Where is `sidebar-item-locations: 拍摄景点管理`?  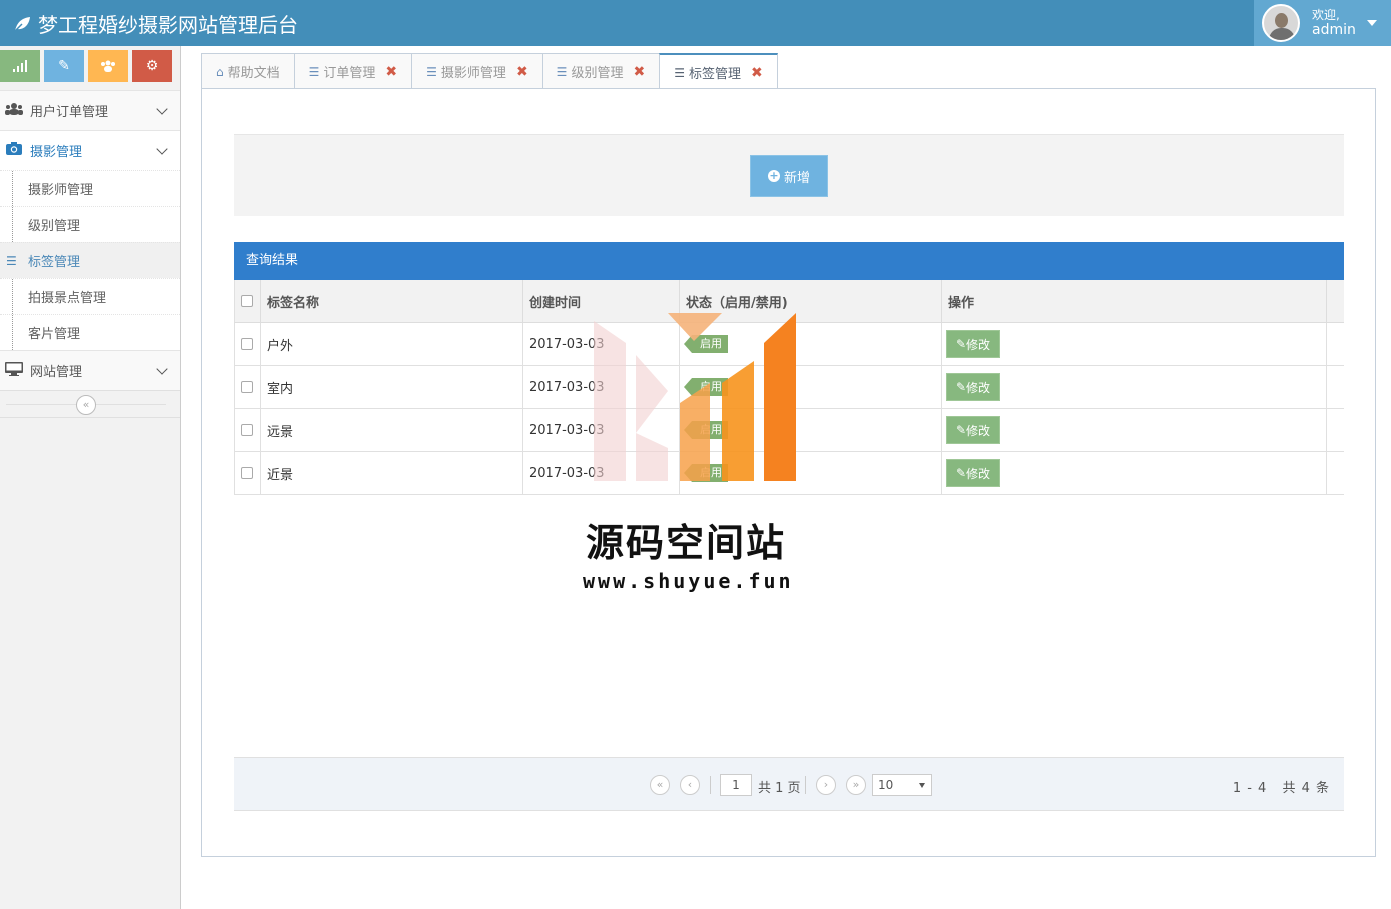 sidebar-item-locations: 拍摄景点管理 is located at coordinates (90, 296).